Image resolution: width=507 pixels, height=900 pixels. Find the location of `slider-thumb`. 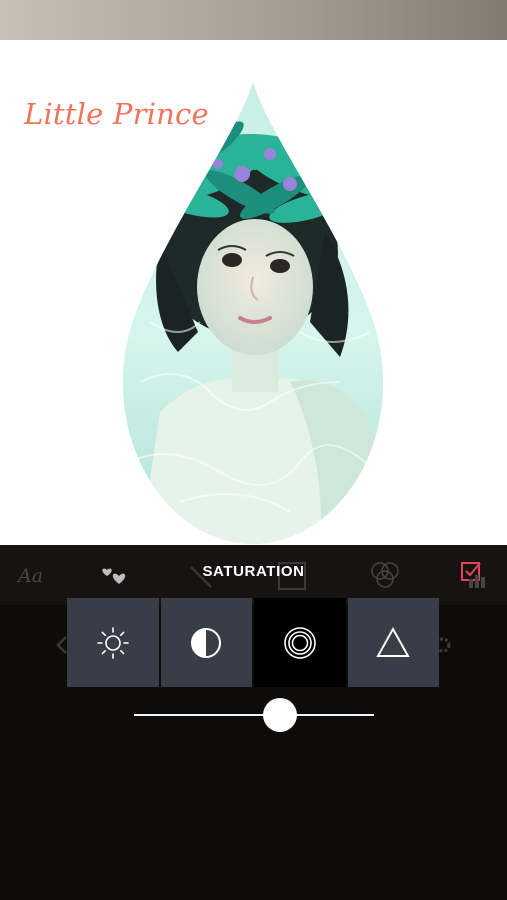

slider-thumb is located at coordinates (280, 715).